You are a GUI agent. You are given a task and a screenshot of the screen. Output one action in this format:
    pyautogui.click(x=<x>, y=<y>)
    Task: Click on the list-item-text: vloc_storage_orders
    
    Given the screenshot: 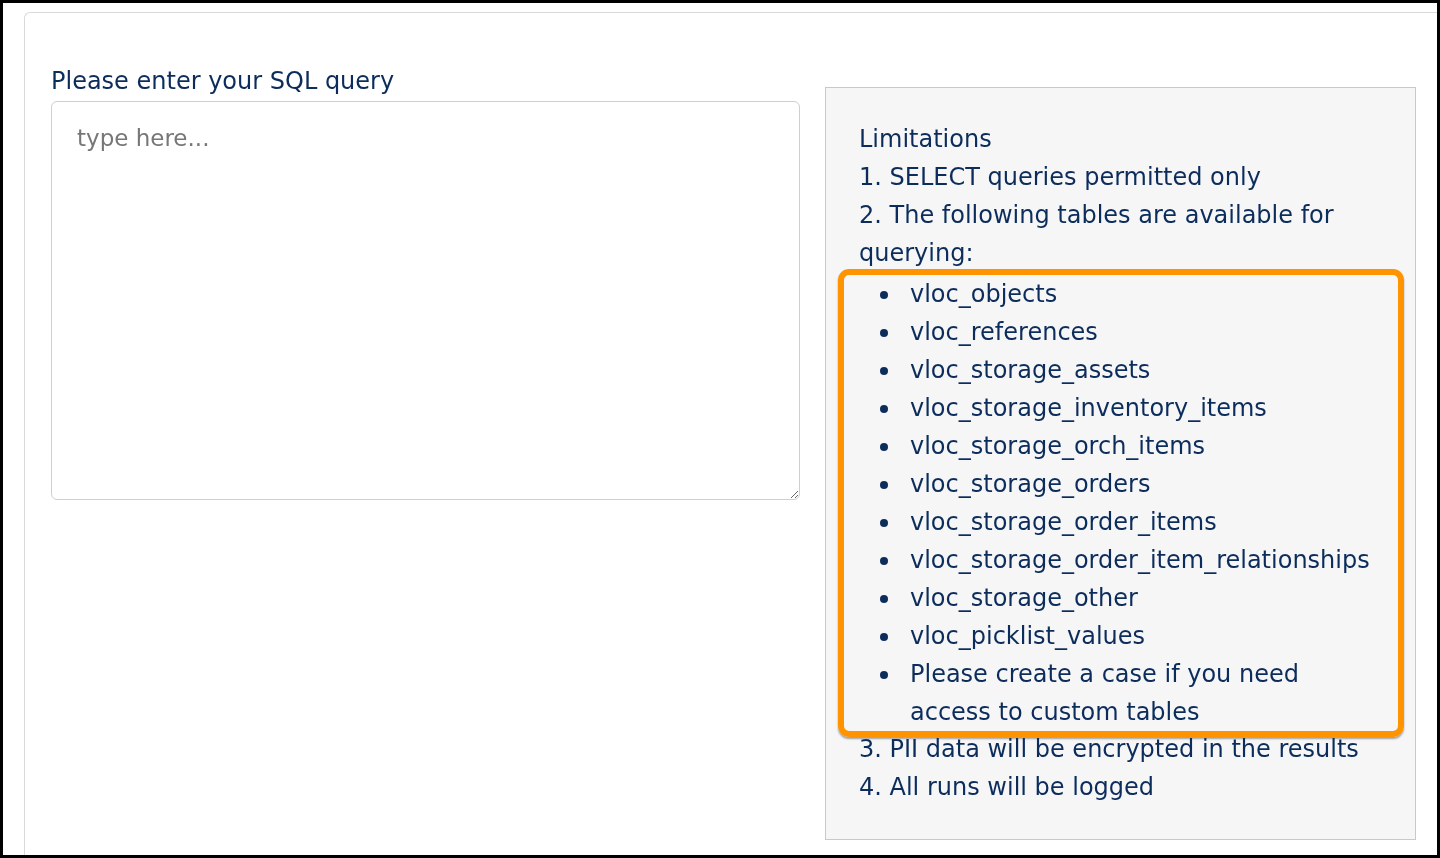 What is the action you would take?
    pyautogui.click(x=1030, y=484)
    